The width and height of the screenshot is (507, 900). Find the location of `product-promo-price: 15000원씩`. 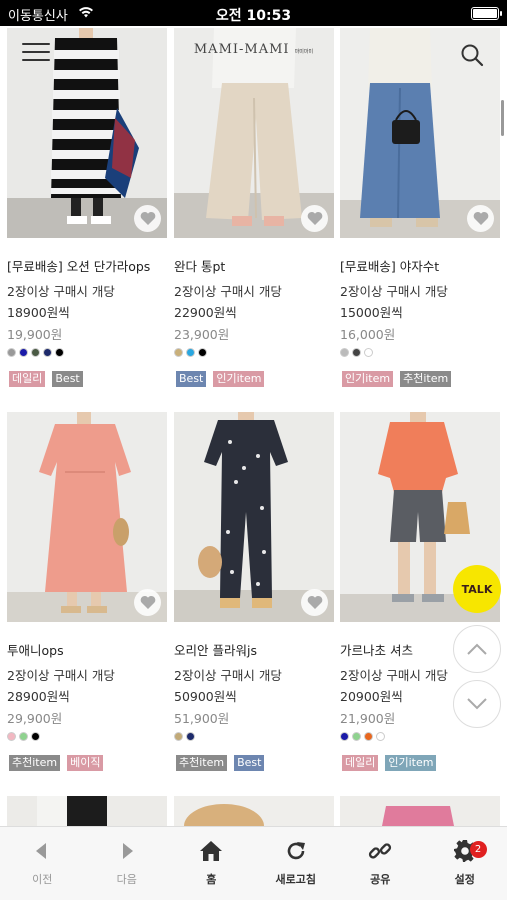

product-promo-price: 15000원씩 is located at coordinates (371, 312).